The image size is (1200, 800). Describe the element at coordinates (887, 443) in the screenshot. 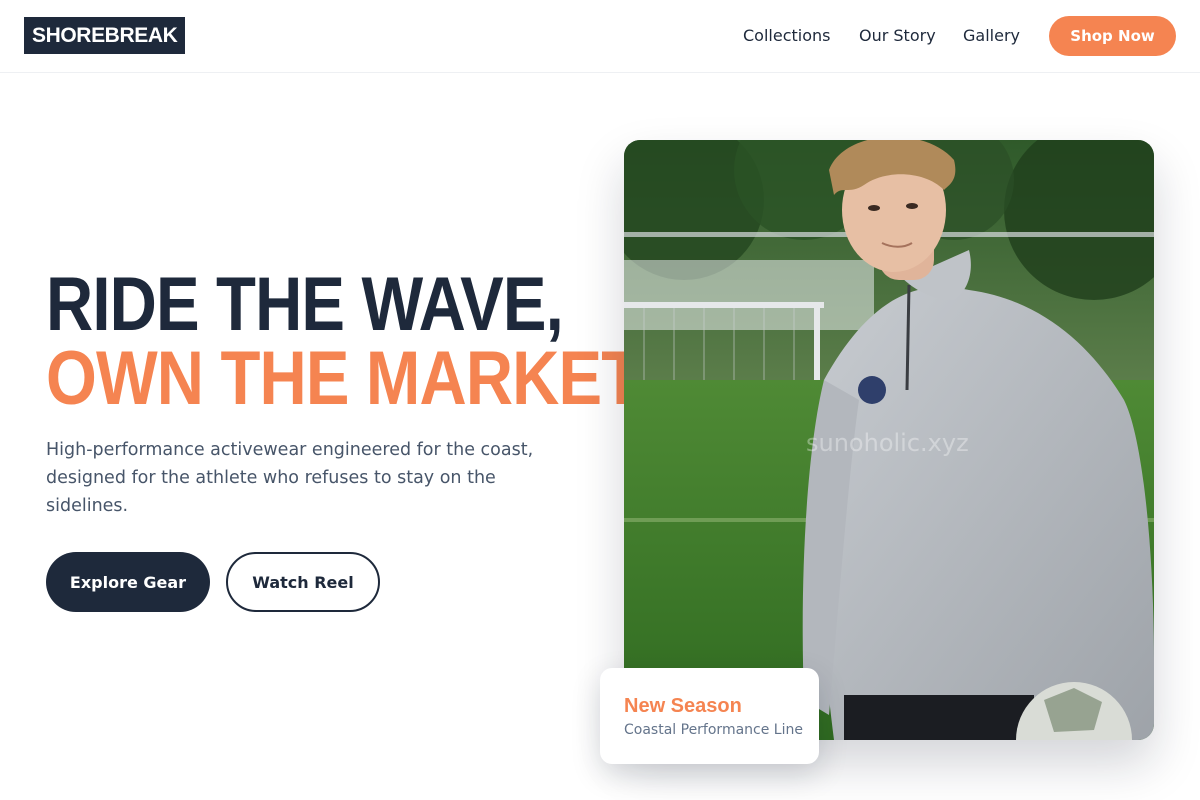

I see `photo-watermark: sunoholic.xyz` at that location.